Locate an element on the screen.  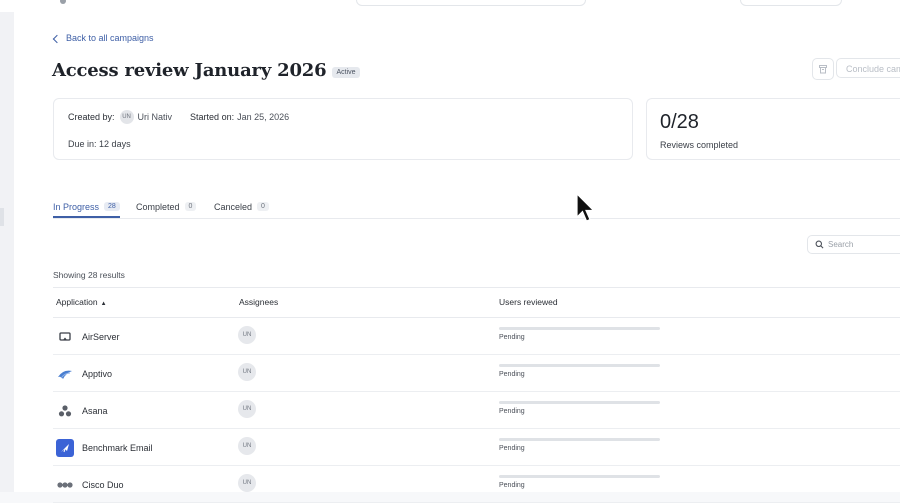
reviews-count: 0/28 is located at coordinates (679, 122).